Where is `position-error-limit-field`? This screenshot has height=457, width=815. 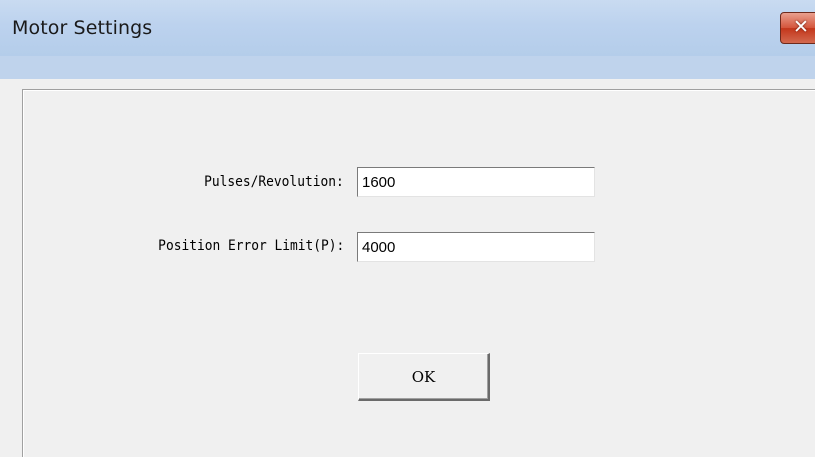
position-error-limit-field is located at coordinates (476, 247).